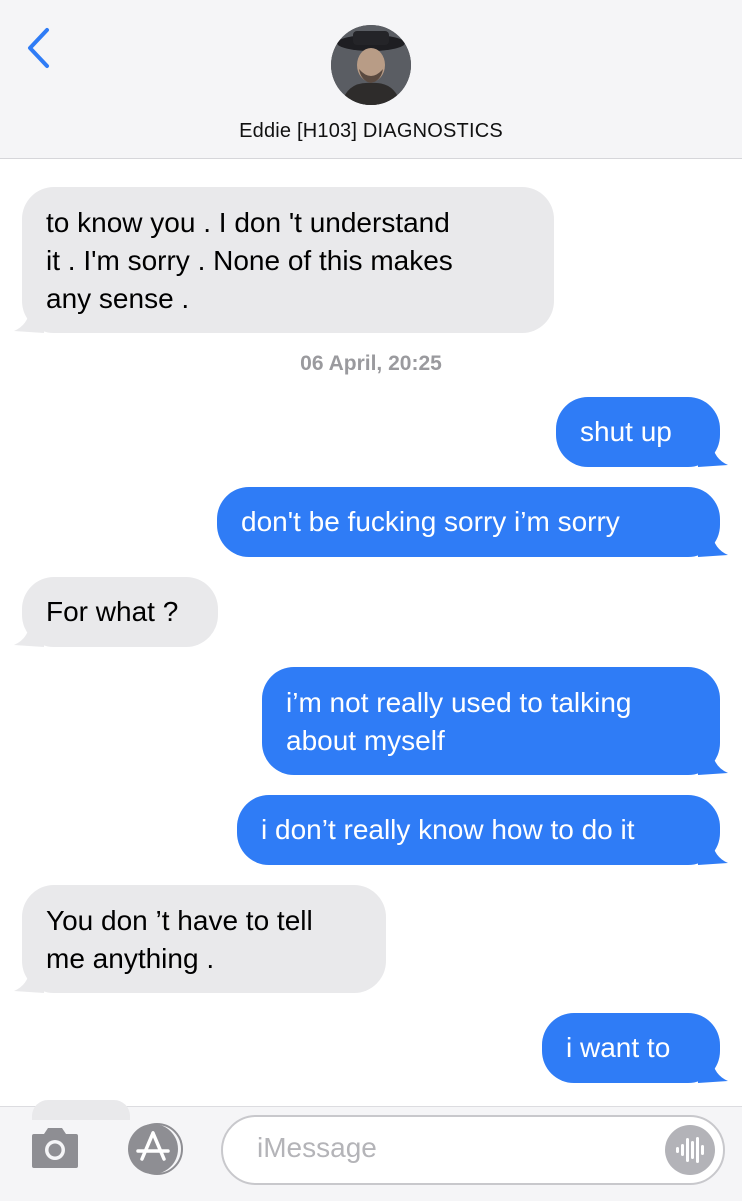  Describe the element at coordinates (459, 702) in the screenshot. I see `message-text: i’m not really used to talking` at that location.